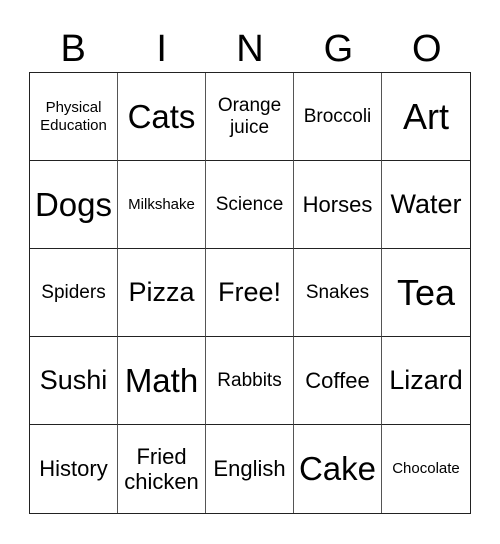 The height and width of the screenshot is (544, 500). I want to click on bingo-cell-label: Chocolate, so click(426, 469).